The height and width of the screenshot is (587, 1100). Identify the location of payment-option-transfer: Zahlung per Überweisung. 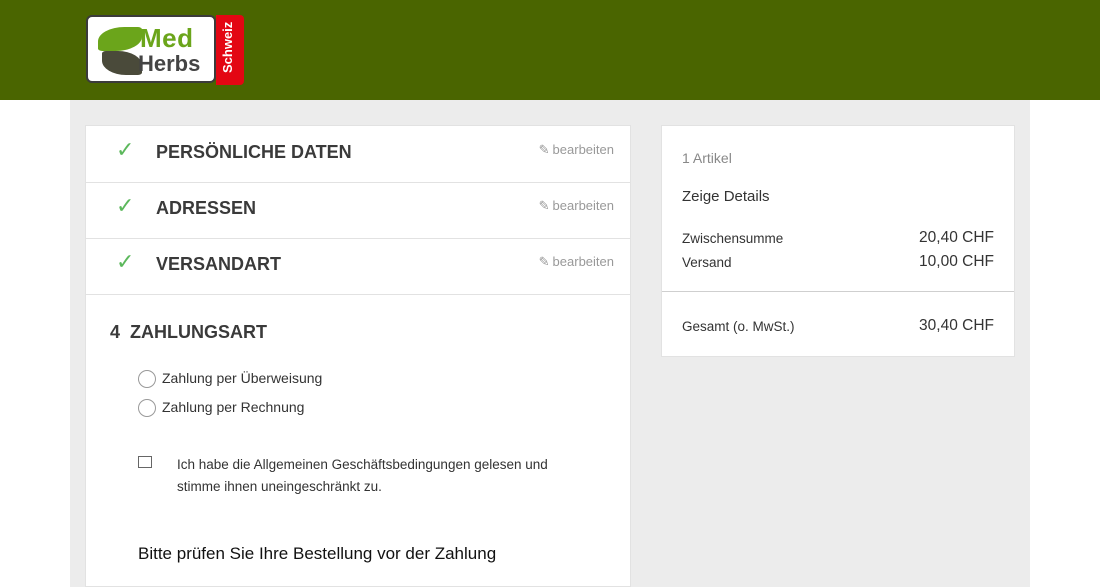
(230, 379).